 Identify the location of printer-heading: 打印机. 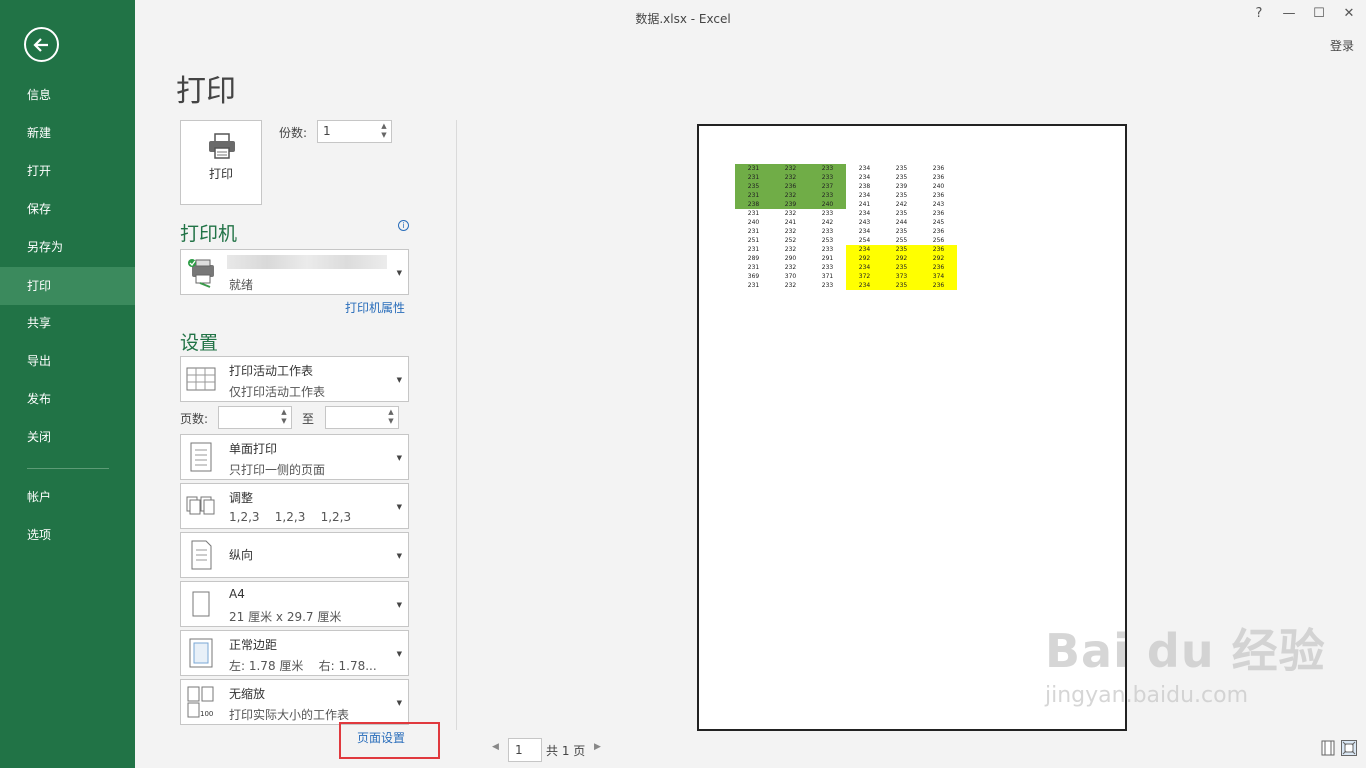
(209, 234).